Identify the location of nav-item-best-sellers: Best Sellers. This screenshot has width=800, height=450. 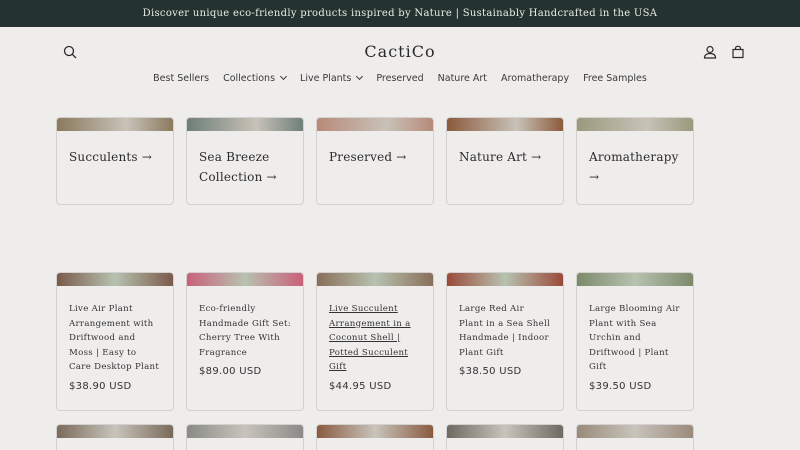
(181, 78).